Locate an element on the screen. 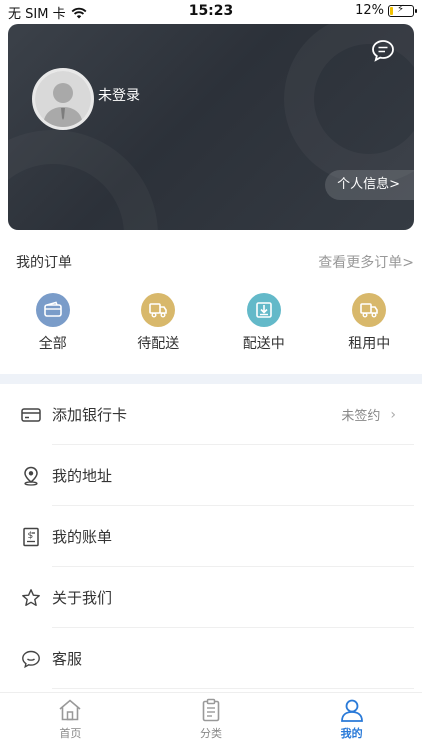 This screenshot has height=750, width=422. order-all-button: 全部 is located at coordinates (53, 323).